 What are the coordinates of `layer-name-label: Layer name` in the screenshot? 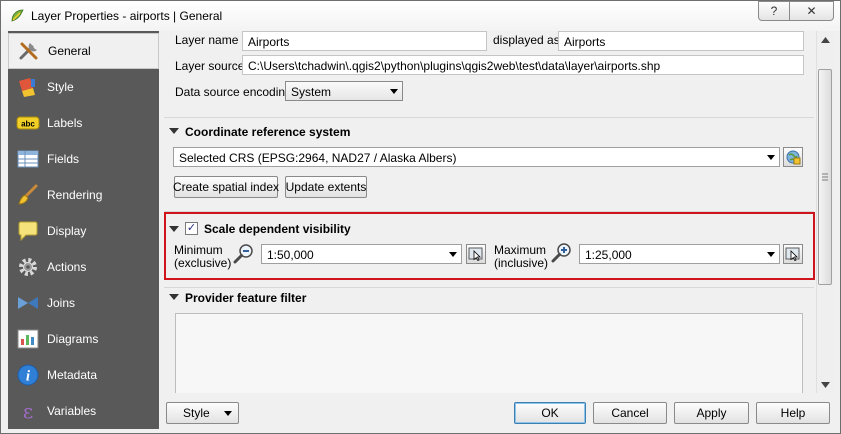 It's located at (207, 40).